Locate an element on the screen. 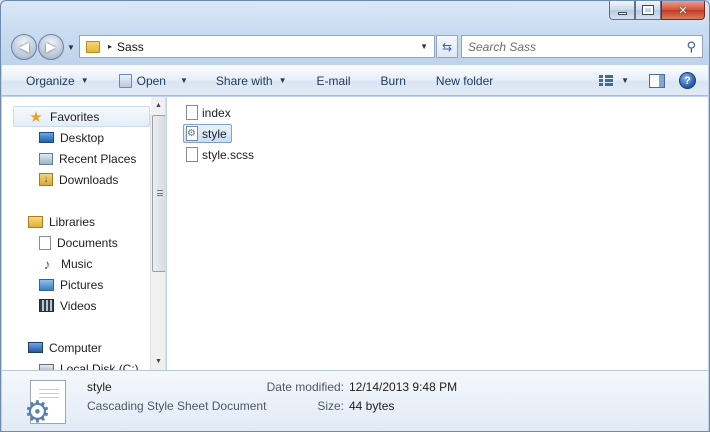 This screenshot has height=432, width=710. sidebar-item-computer: Computer is located at coordinates (65, 347).